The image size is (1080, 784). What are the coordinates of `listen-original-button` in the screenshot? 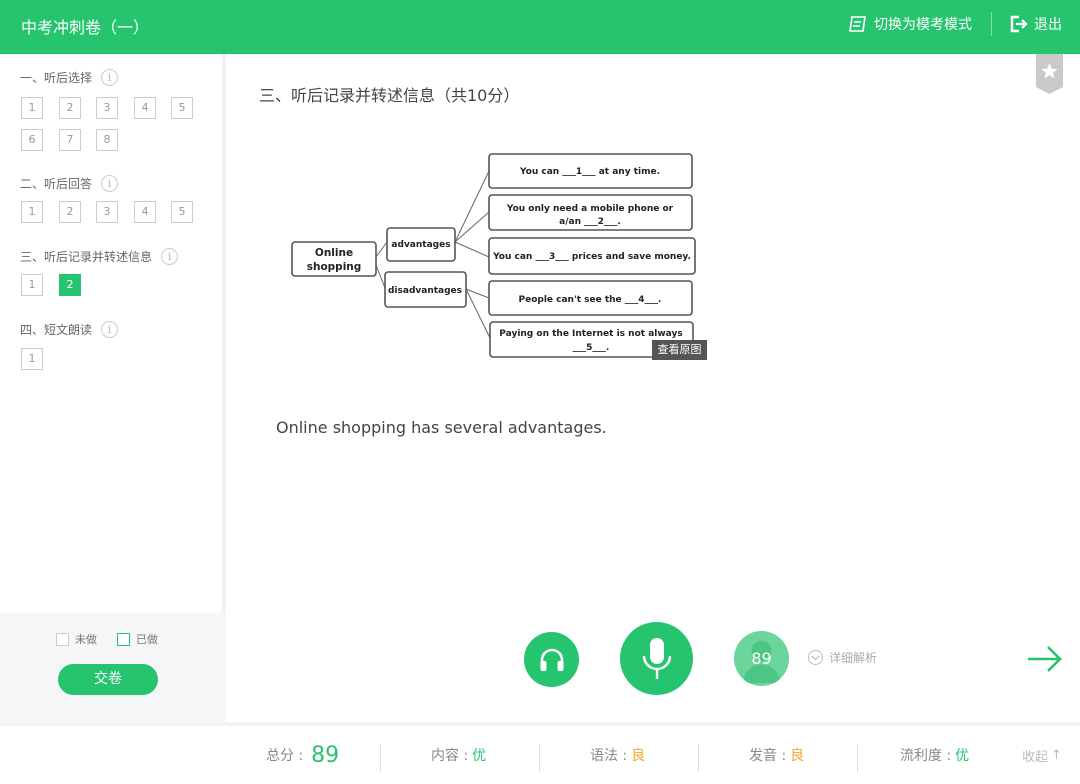 It's located at (551, 659).